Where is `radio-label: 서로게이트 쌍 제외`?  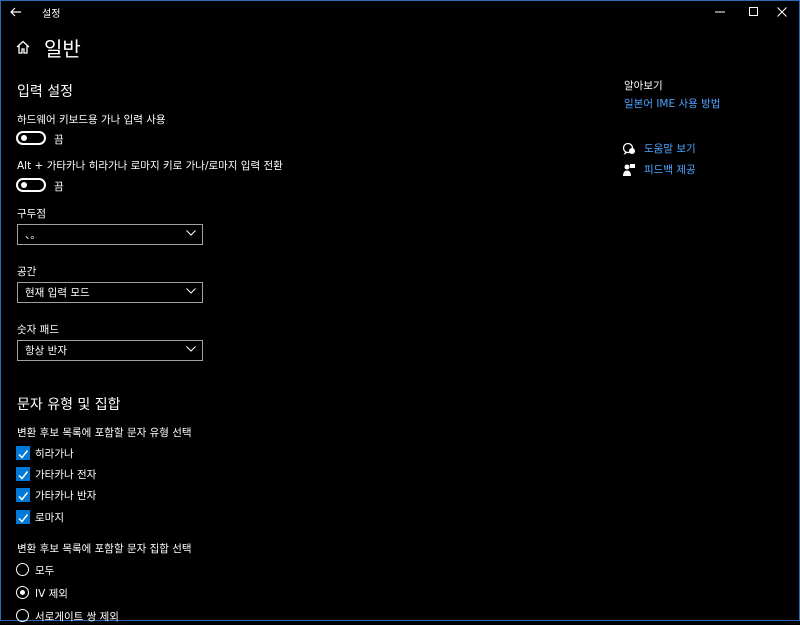
radio-label: 서로게이트 쌍 제외 is located at coordinates (77, 617).